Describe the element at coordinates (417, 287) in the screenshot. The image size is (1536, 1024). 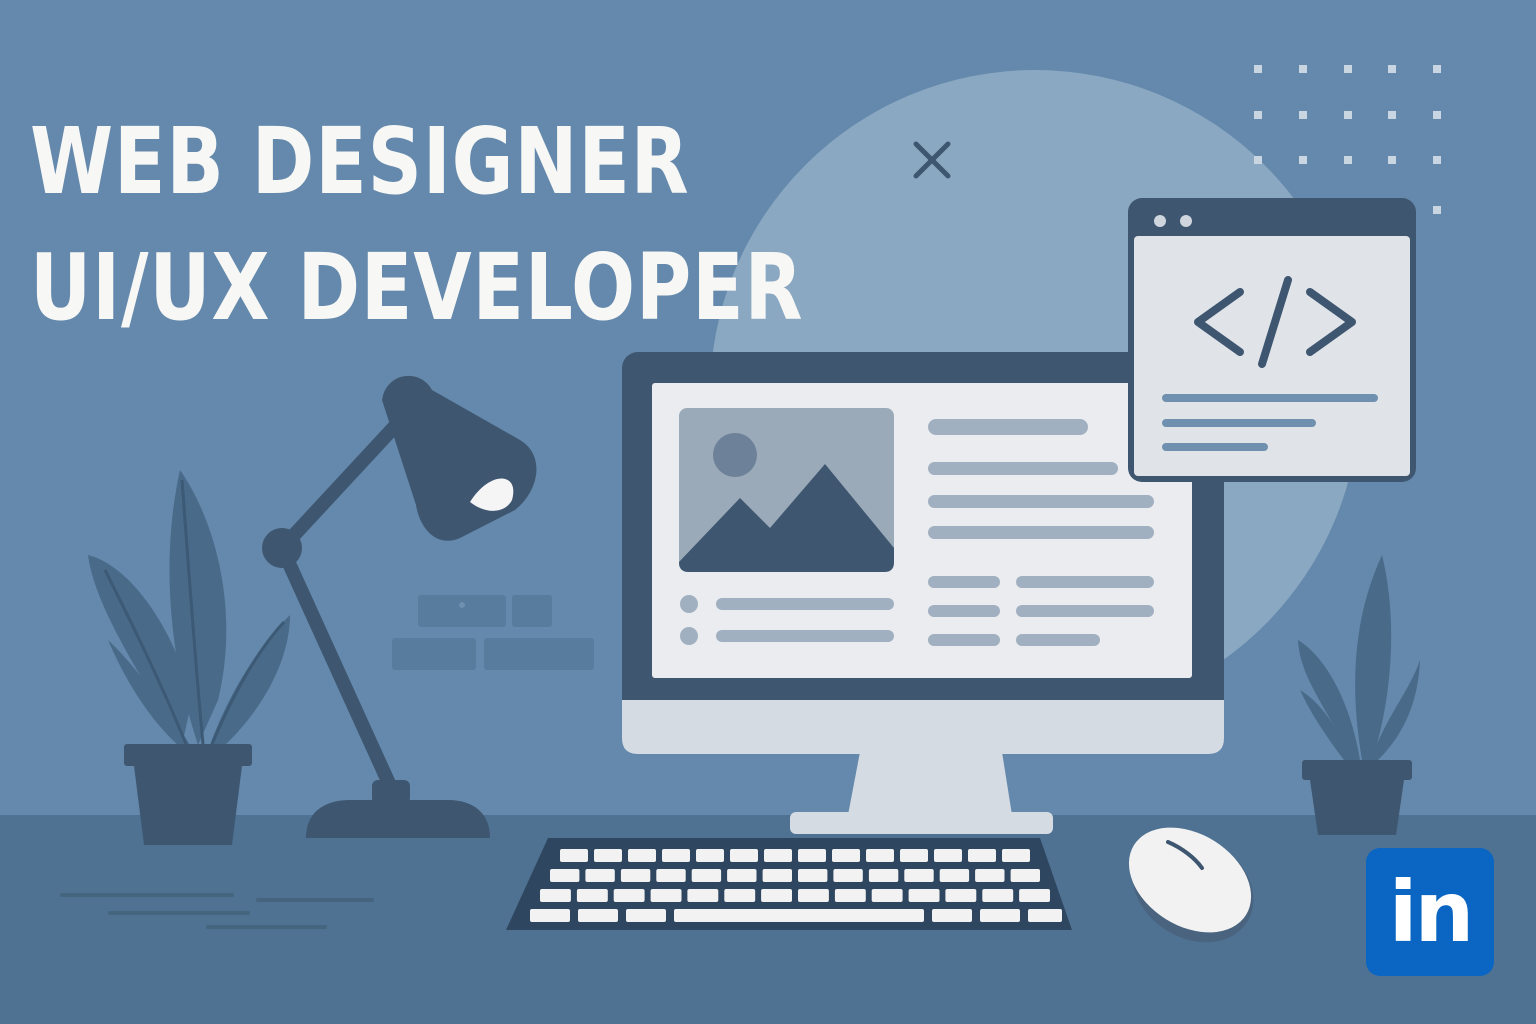
I see `headline-line-2: UI/UX DEVELOPER` at that location.